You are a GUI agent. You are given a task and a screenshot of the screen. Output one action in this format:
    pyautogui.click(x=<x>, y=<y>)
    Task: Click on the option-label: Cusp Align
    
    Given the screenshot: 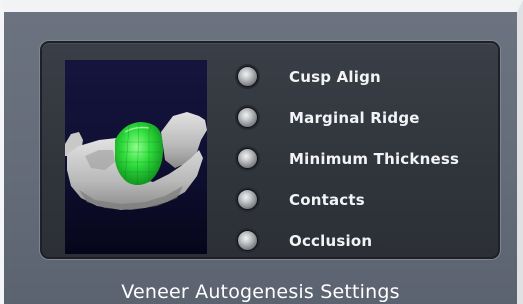 What is the action you would take?
    pyautogui.click(x=335, y=76)
    